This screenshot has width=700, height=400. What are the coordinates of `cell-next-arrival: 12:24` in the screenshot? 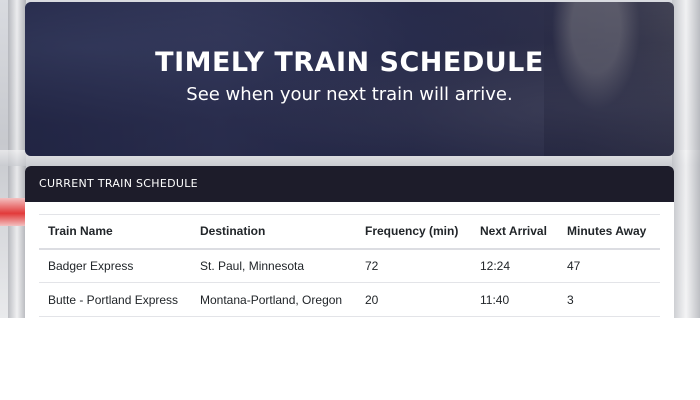 It's located at (495, 265).